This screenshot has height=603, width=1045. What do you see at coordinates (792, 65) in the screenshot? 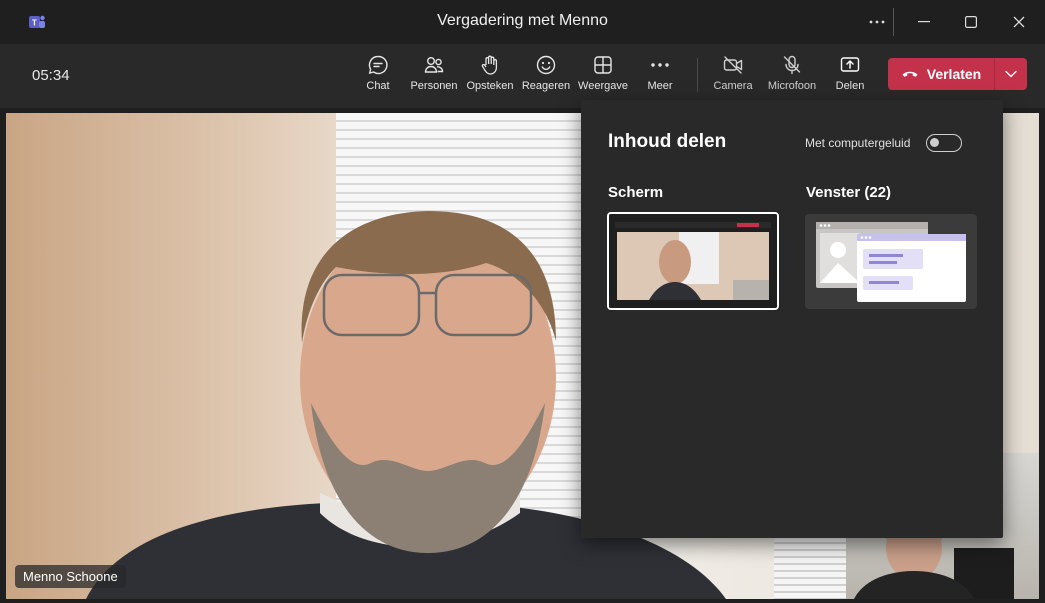
I see `mic-off-icon` at bounding box center [792, 65].